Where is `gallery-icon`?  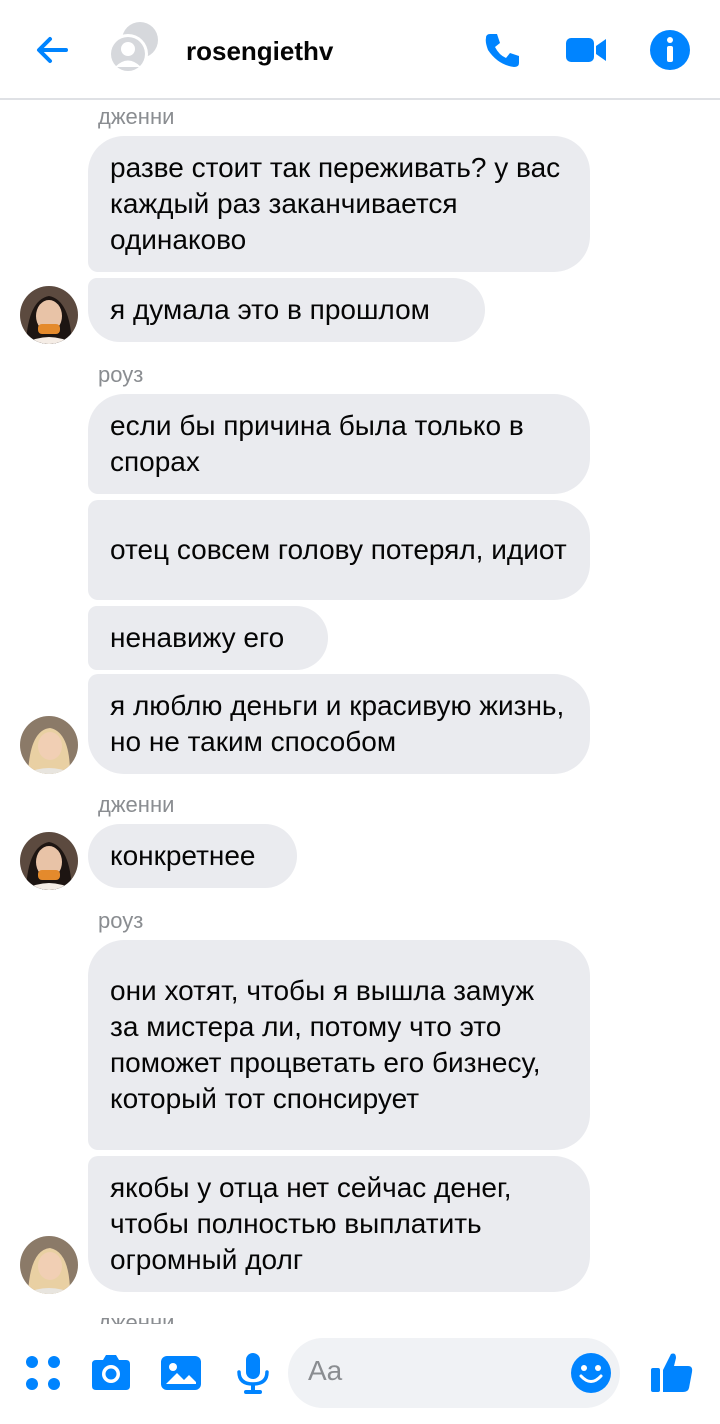
gallery-icon is located at coordinates (181, 1373).